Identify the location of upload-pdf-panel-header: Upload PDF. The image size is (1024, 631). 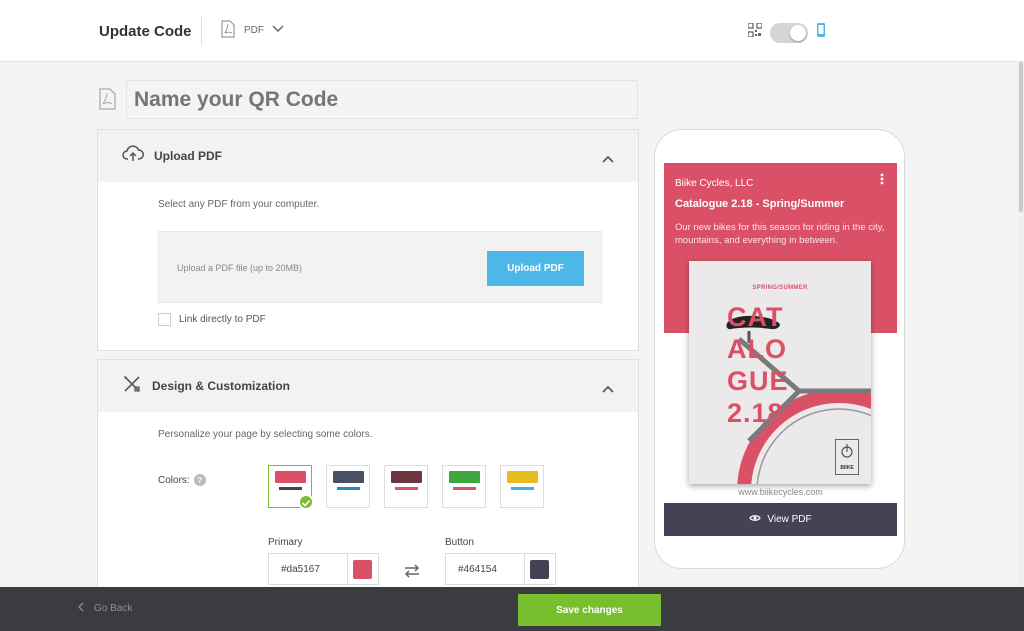
(368, 156).